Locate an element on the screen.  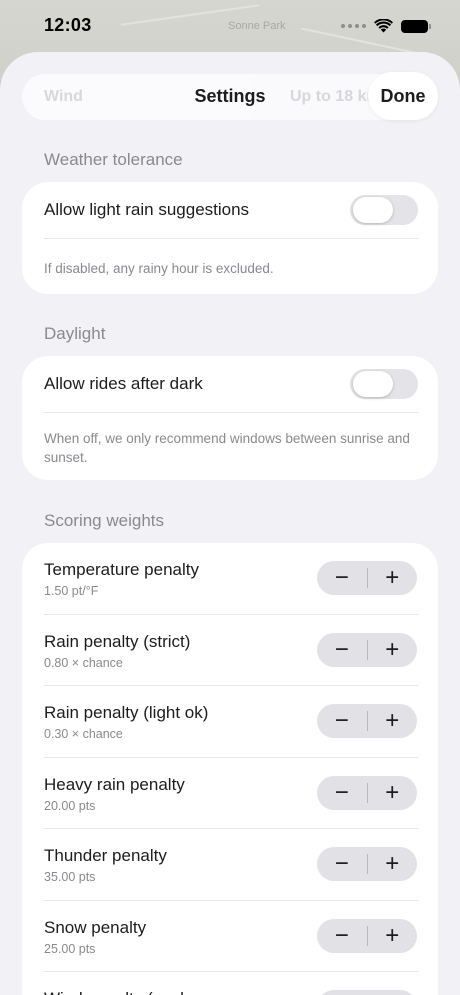
light-rain-label: Allow light rain suggestions is located at coordinates (147, 209).